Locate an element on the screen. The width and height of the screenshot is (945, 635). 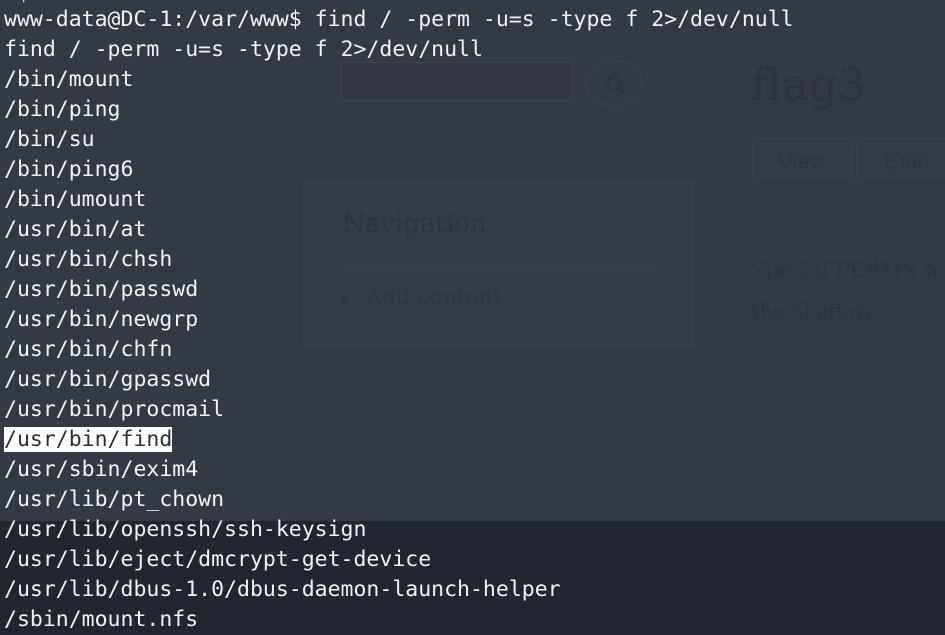
selected-text: /usr/bin/find is located at coordinates (88, 439).